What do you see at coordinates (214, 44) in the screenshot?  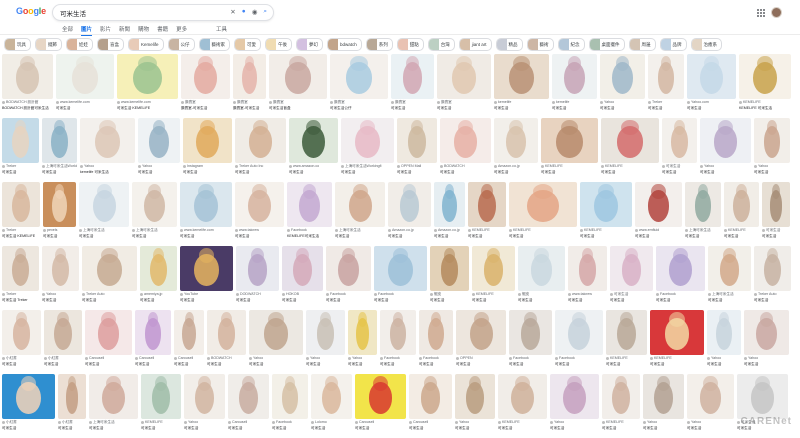 I see `chip-6: 藝術家` at bounding box center [214, 44].